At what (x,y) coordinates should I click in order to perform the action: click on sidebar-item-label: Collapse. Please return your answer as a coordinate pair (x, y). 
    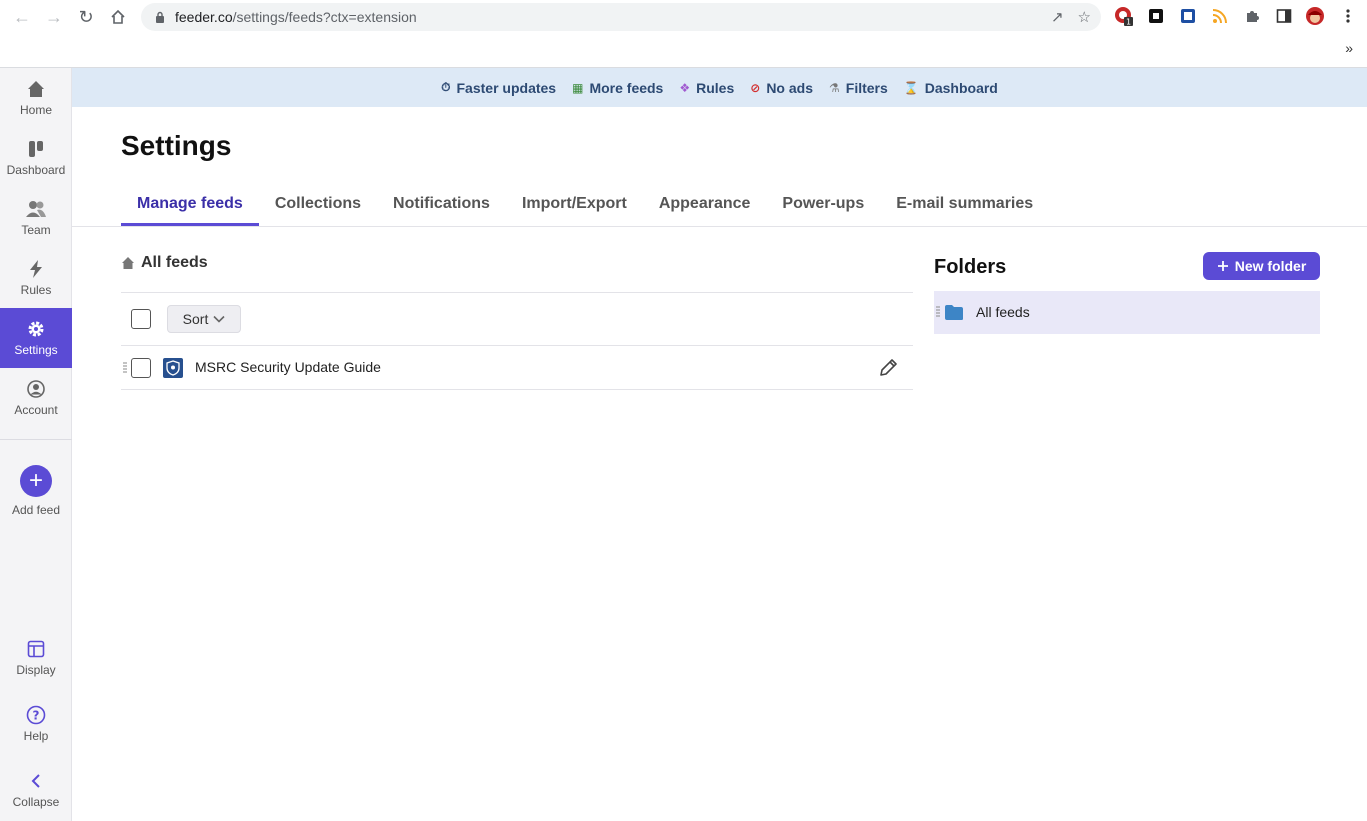
    Looking at the image, I should click on (36, 802).